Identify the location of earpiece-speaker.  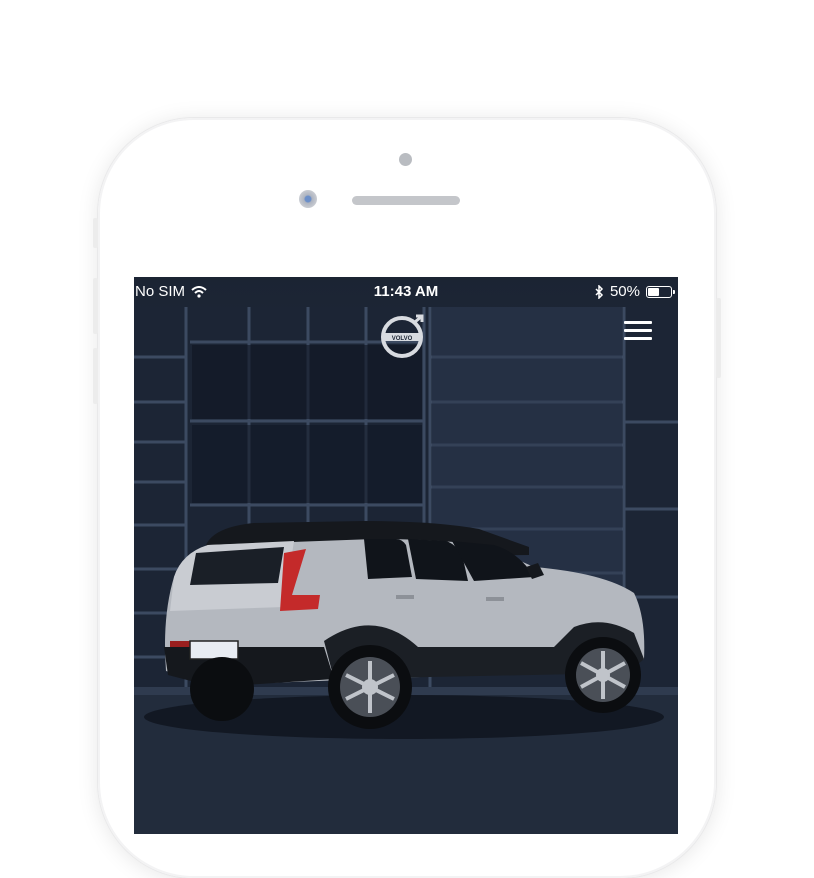
(406, 200).